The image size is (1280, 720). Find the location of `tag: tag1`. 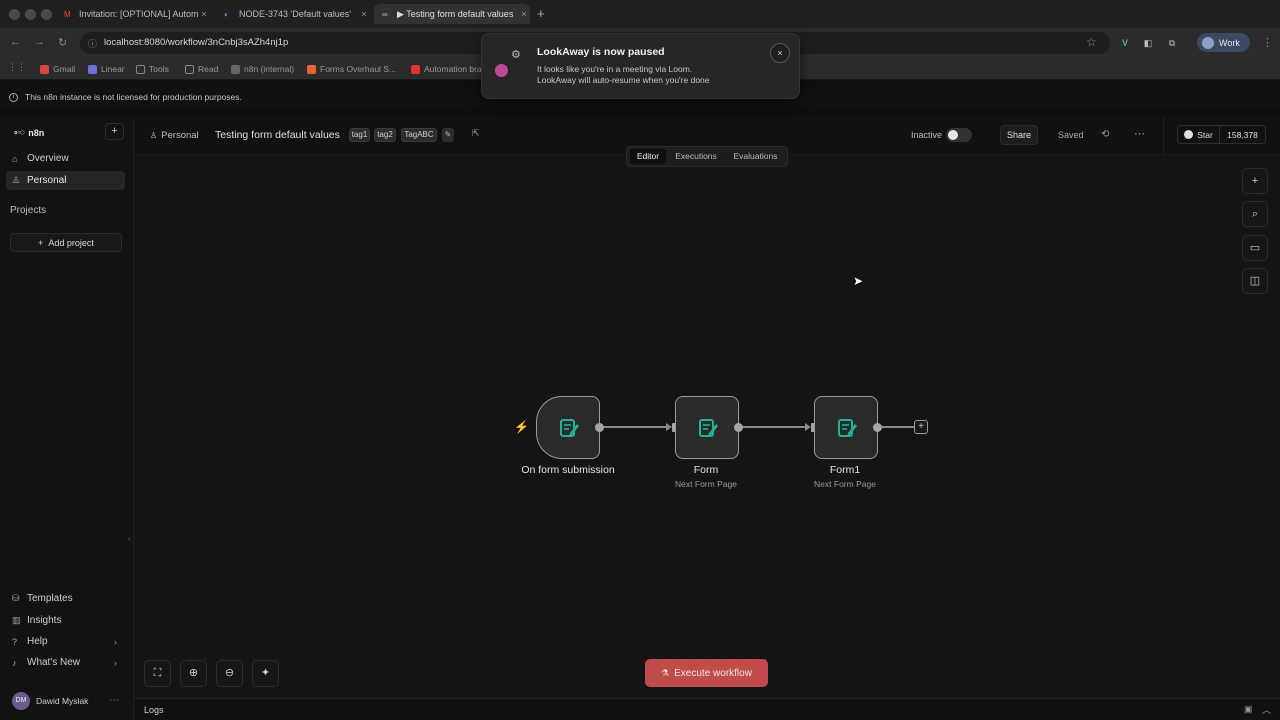

tag: tag1 is located at coordinates (359, 135).